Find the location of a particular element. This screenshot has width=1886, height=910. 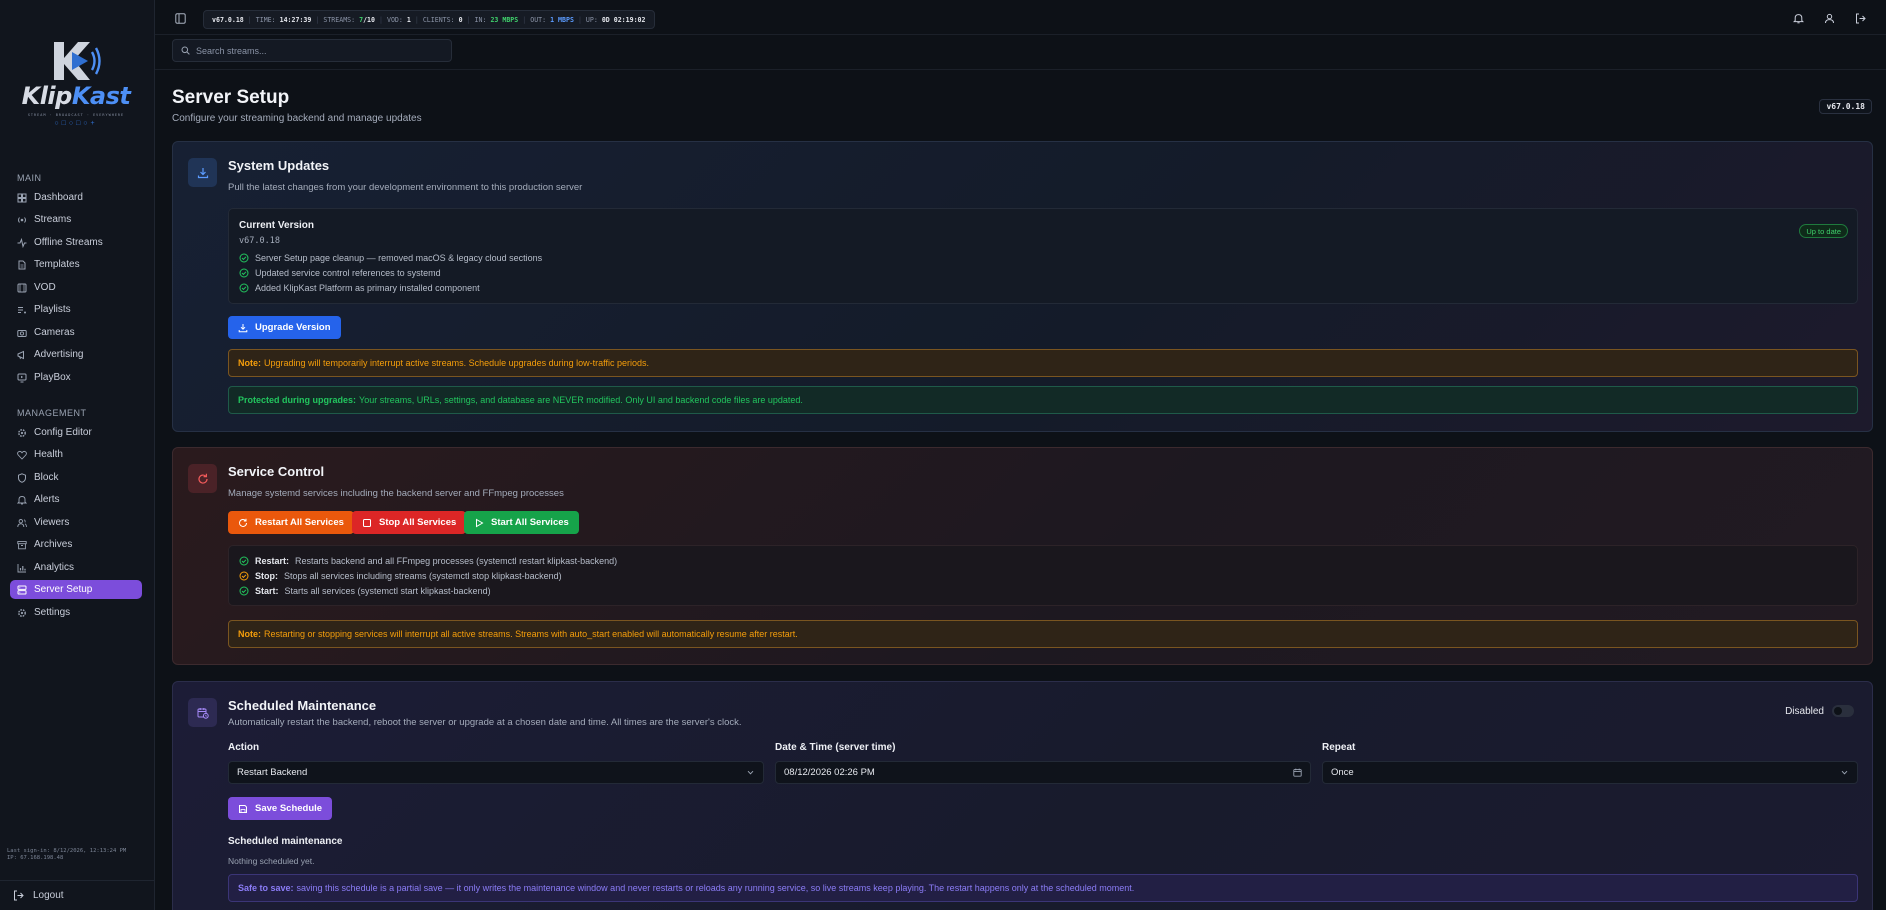

sidebar-item-health: Health is located at coordinates (76, 454).